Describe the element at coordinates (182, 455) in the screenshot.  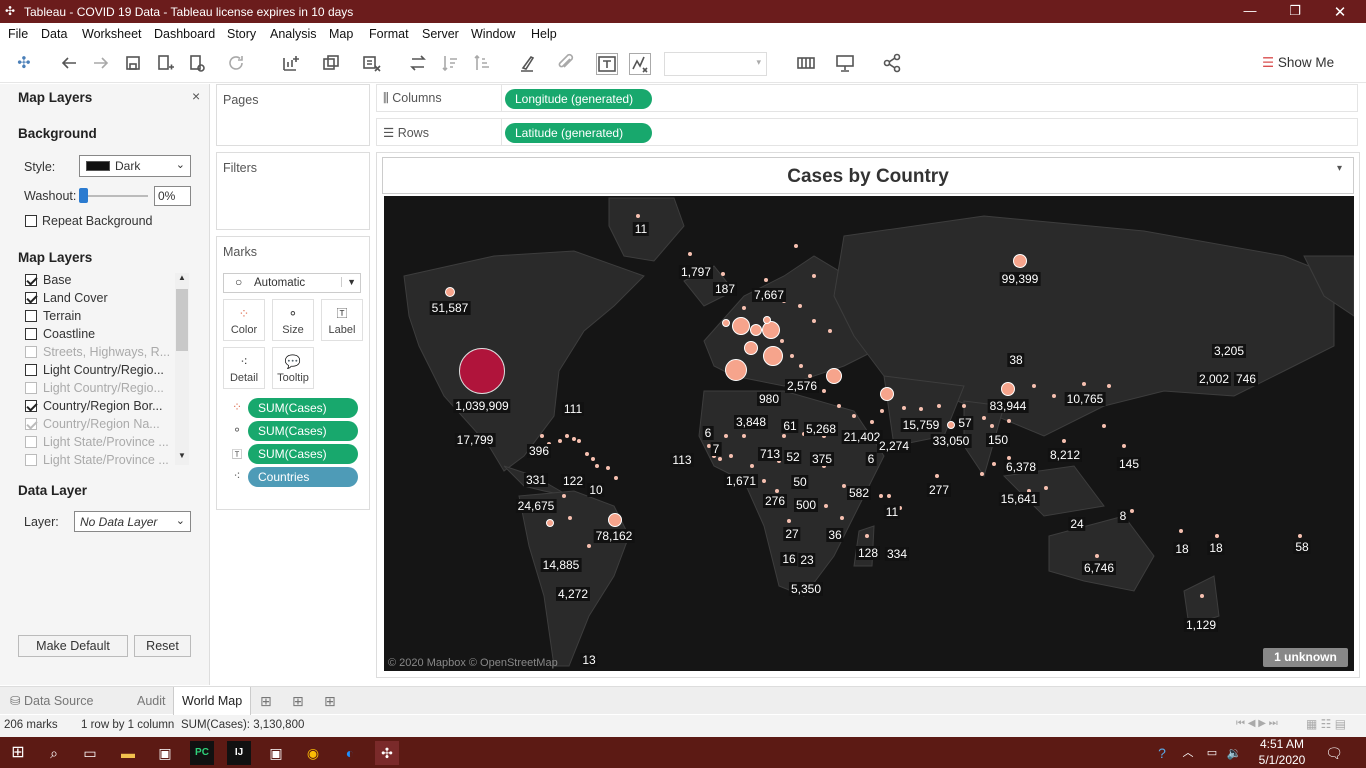
I see `scroll-down-icon: ▼` at that location.